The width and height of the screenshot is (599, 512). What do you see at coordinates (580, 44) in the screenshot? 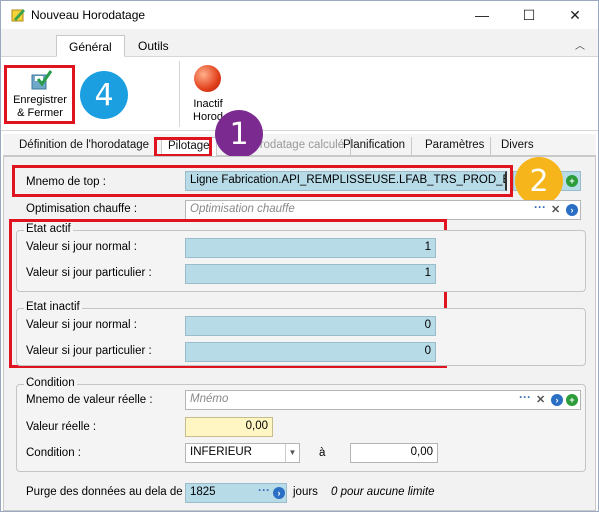
I see `collapse-ribbon-icon: ︿` at bounding box center [580, 44].